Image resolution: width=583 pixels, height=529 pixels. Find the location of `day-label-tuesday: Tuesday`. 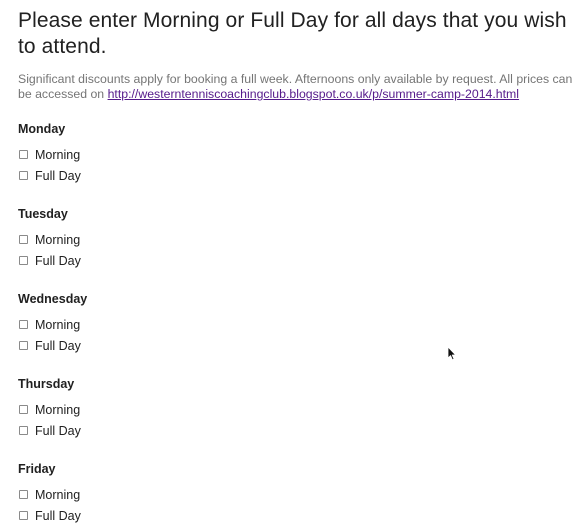

day-label-tuesday: Tuesday is located at coordinates (43, 214).